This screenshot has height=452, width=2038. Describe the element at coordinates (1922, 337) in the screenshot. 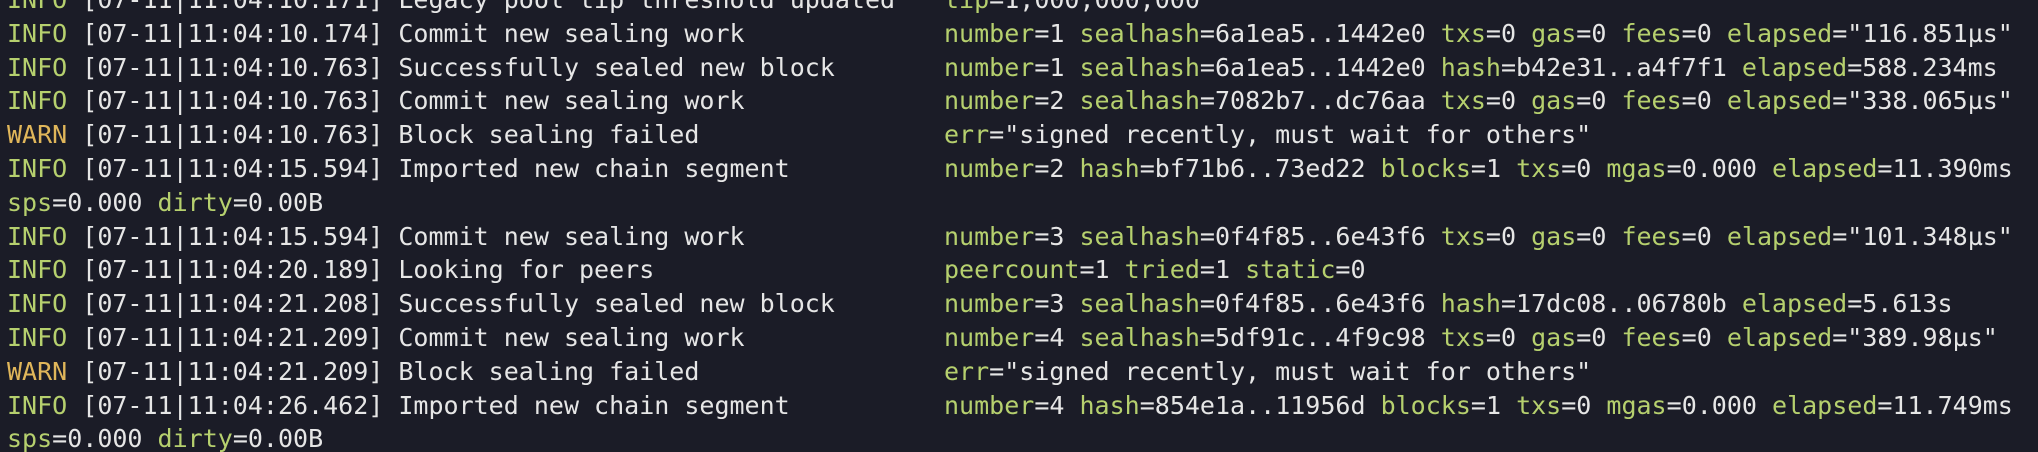

I see `field-value: "389.98µs"` at that location.